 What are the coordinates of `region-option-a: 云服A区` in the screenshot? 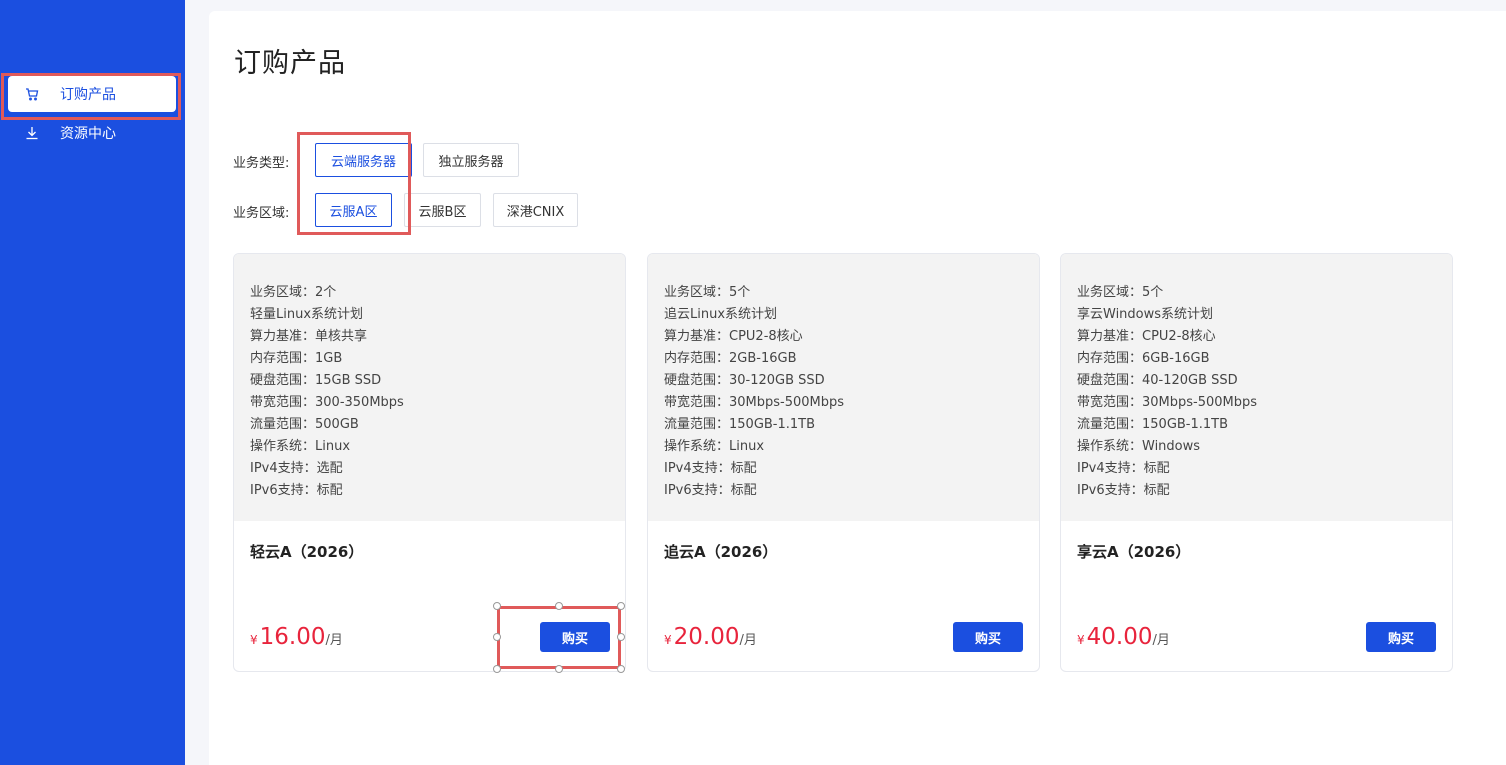 It's located at (353, 210).